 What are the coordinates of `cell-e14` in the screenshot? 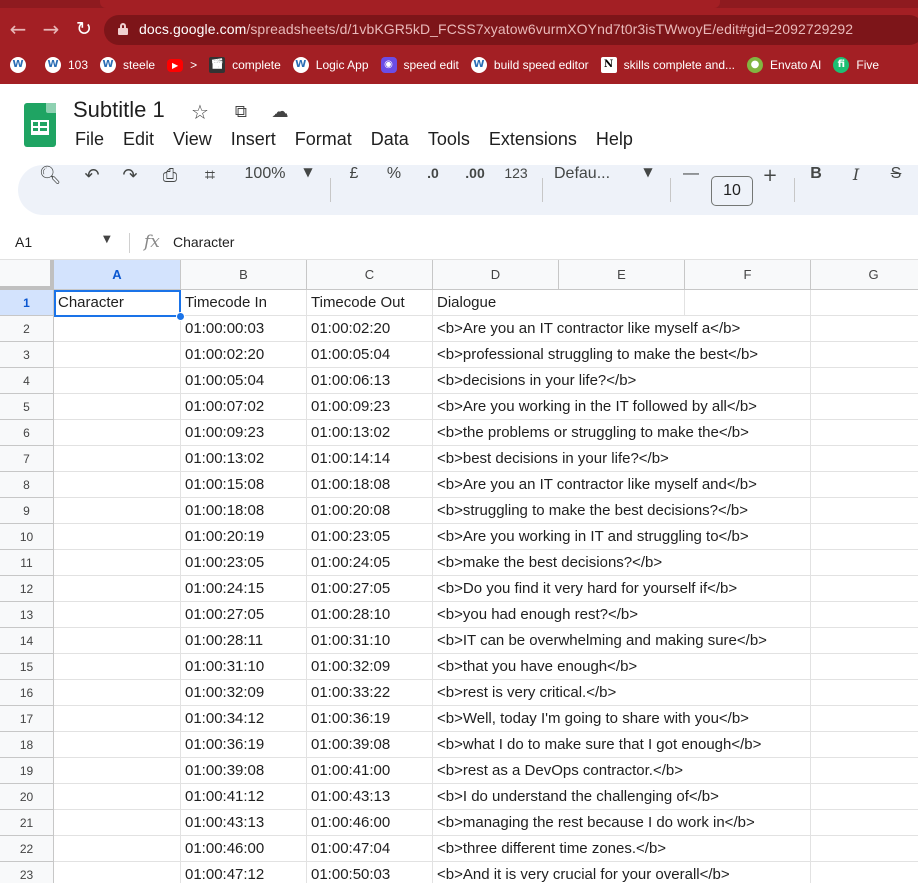 It's located at (622, 641).